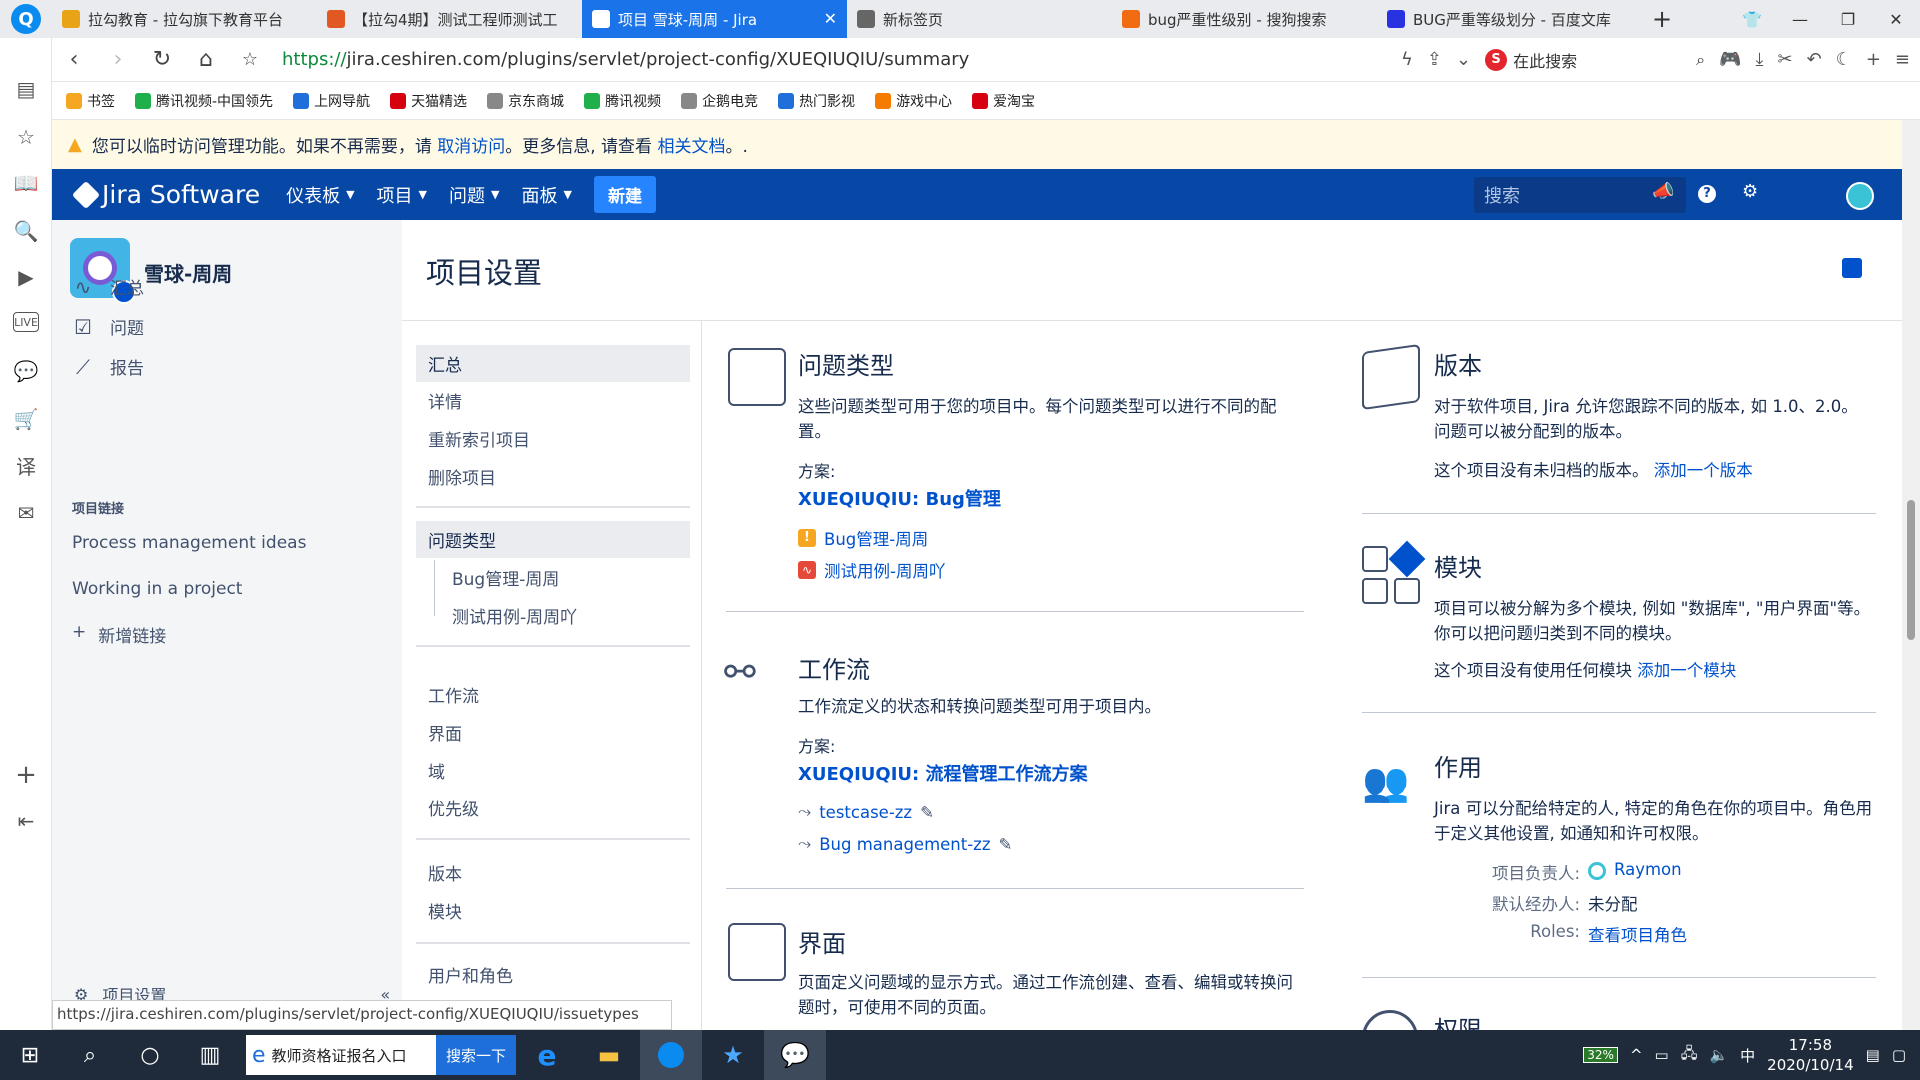  Describe the element at coordinates (553, 577) in the screenshot. I see `settings-nav-sub-item: Bug管理-周周` at that location.